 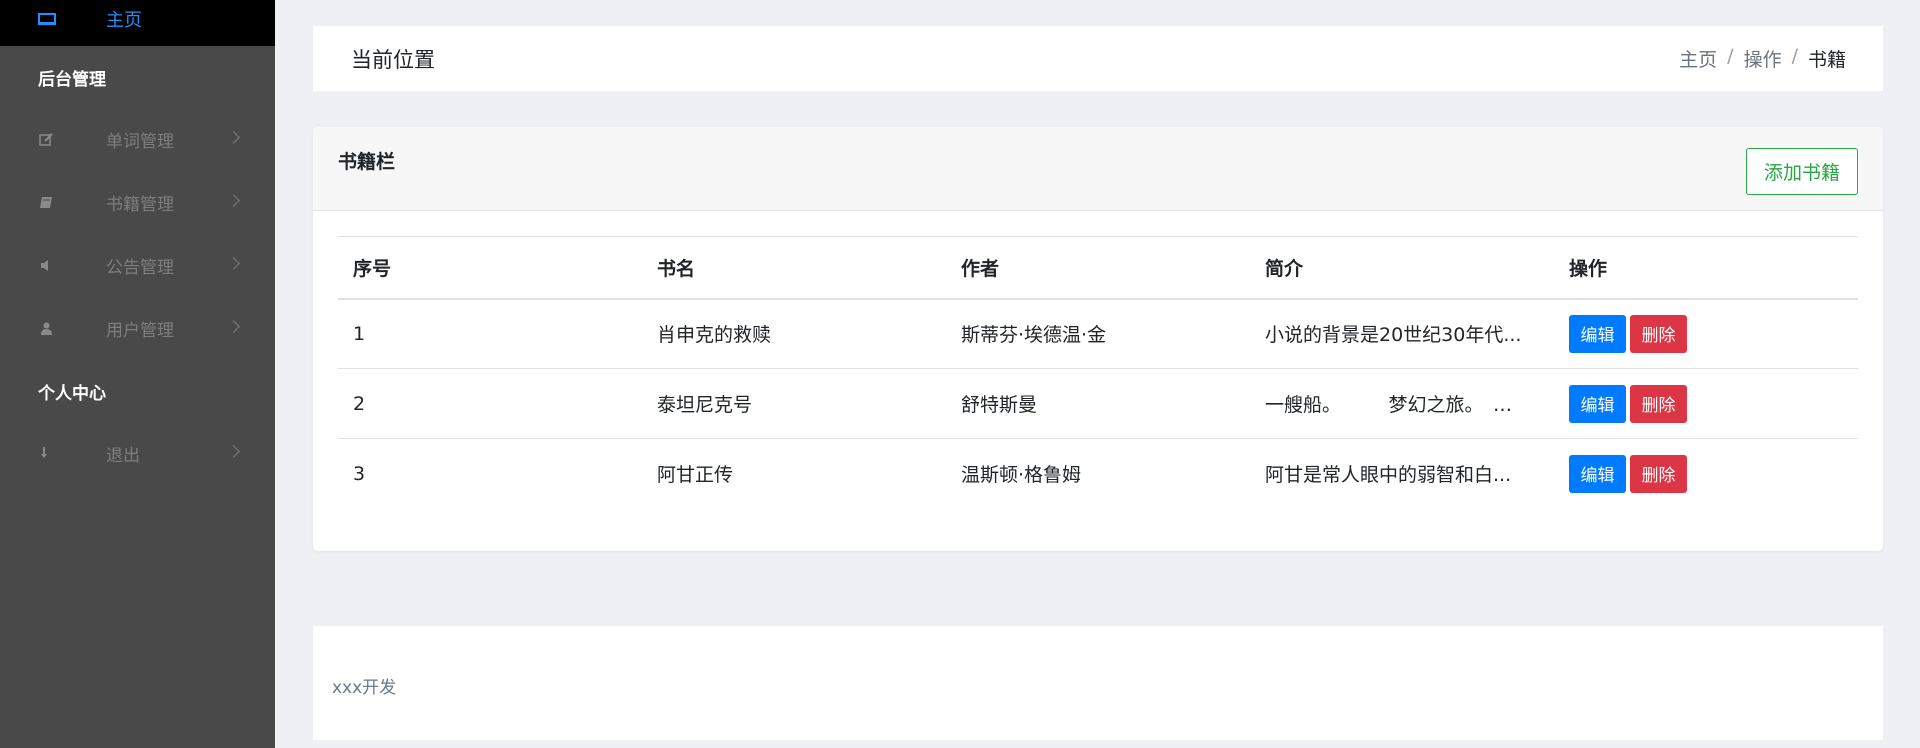 I want to click on column-header: 书名, so click(x=676, y=268).